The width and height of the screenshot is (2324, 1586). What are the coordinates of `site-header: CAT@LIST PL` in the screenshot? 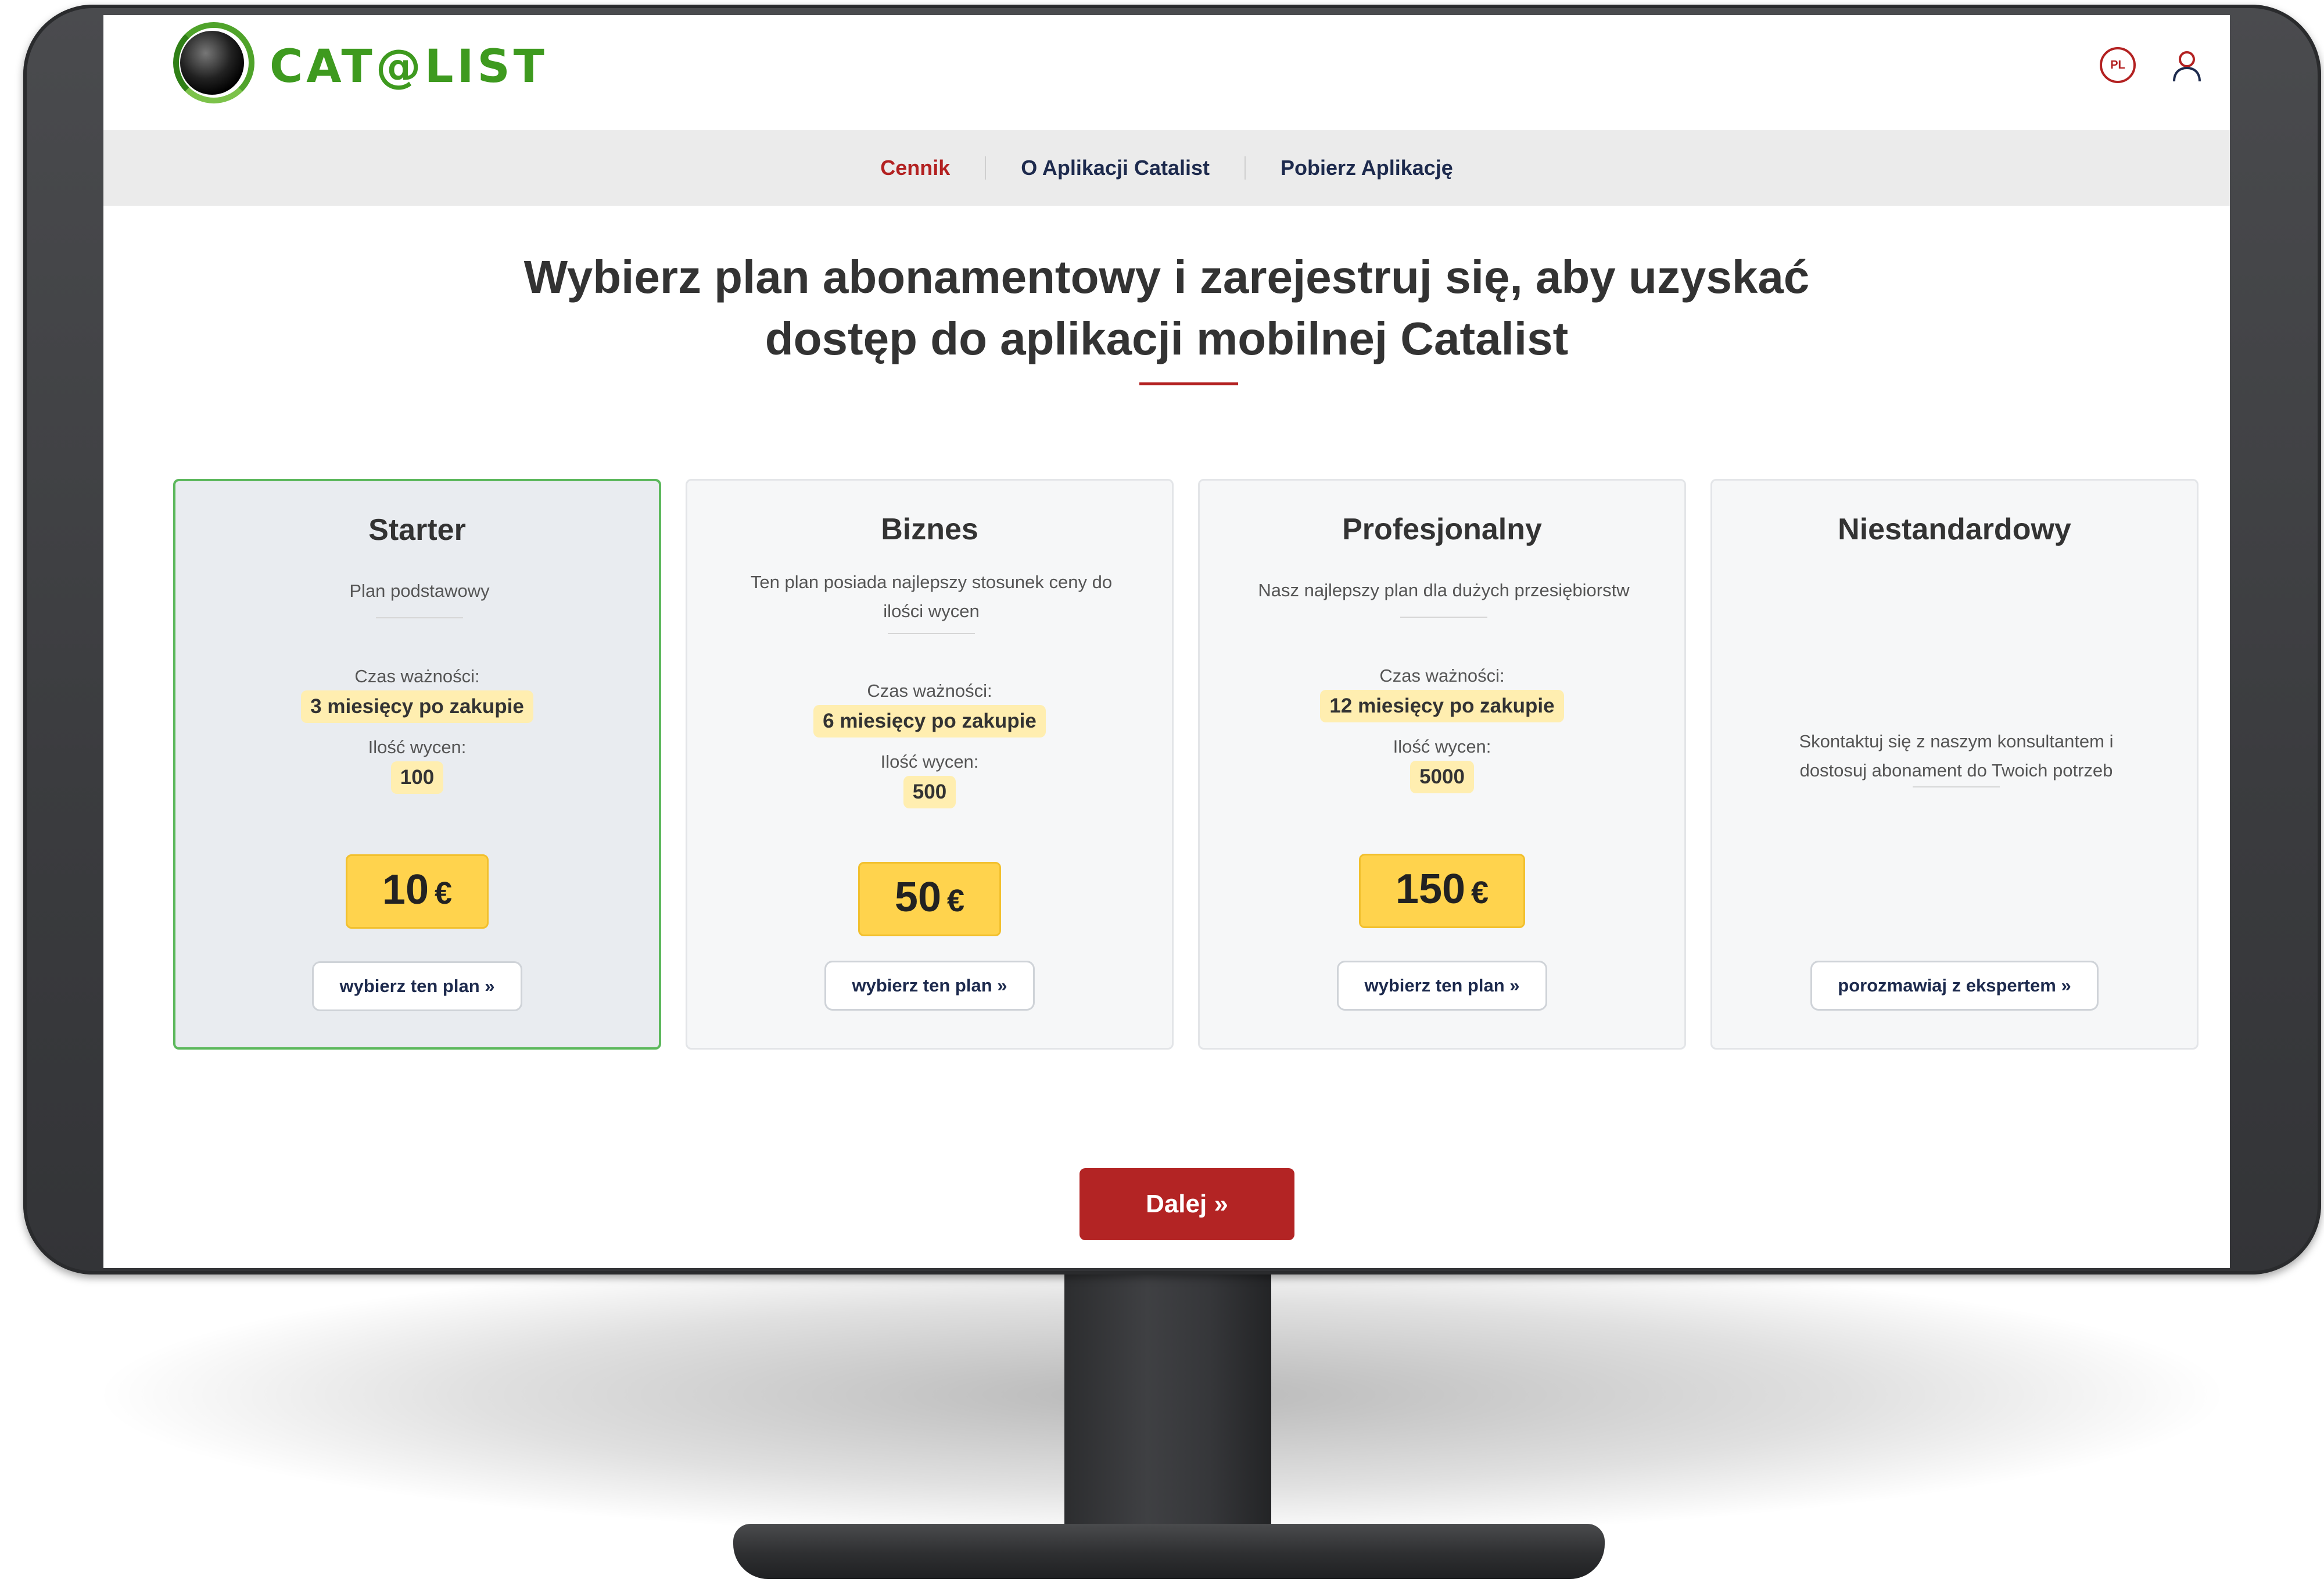 It's located at (1166, 72).